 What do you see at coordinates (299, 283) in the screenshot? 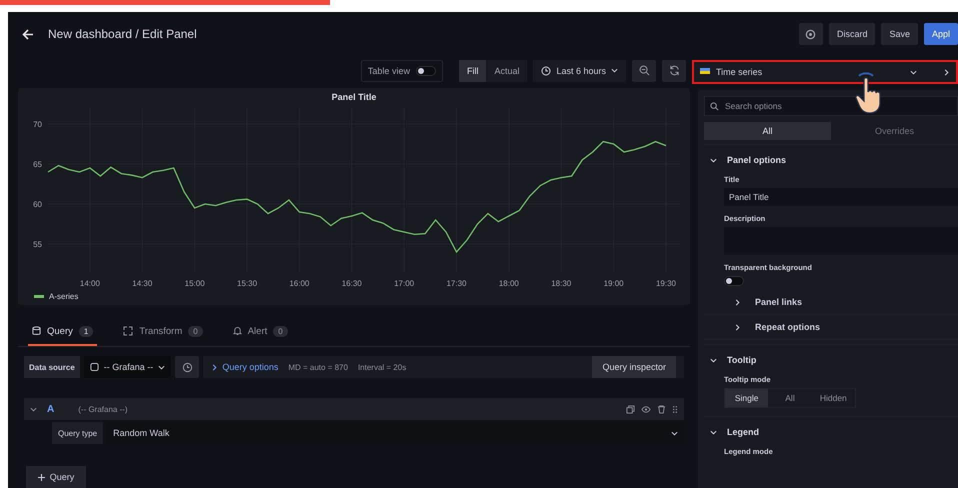
I see `axis-label: 16:00` at bounding box center [299, 283].